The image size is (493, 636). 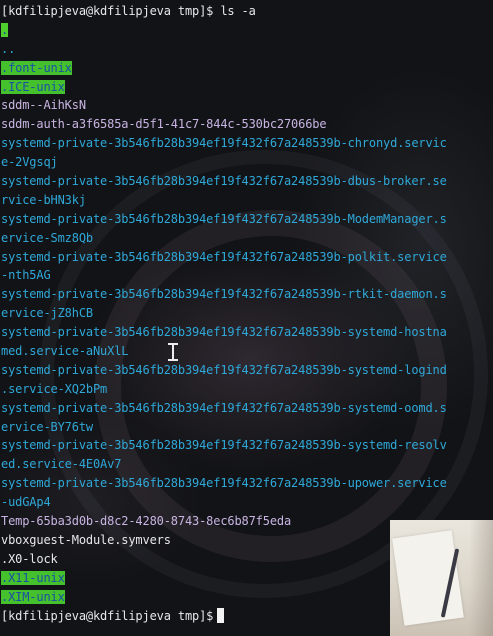 What do you see at coordinates (247, 238) in the screenshot?
I see `terminal-line: ervice-Smz8Qb` at bounding box center [247, 238].